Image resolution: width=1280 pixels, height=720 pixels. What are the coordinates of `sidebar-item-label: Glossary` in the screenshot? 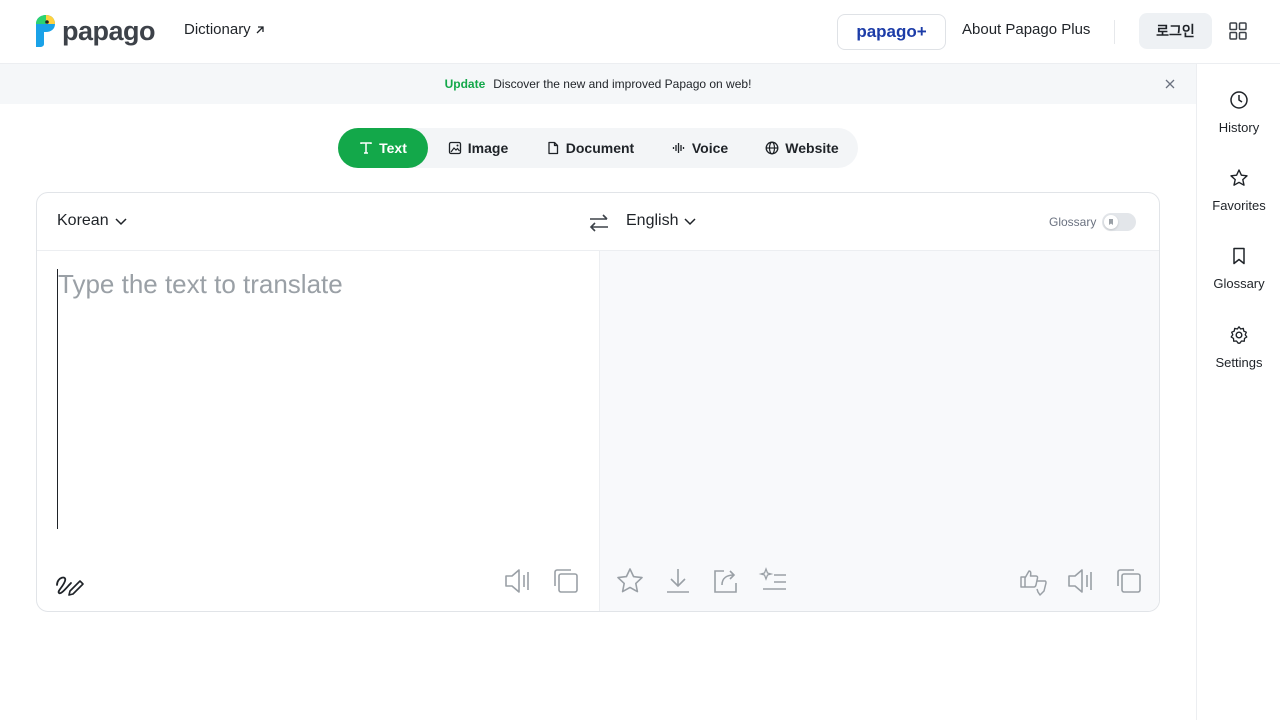 It's located at (1239, 283).